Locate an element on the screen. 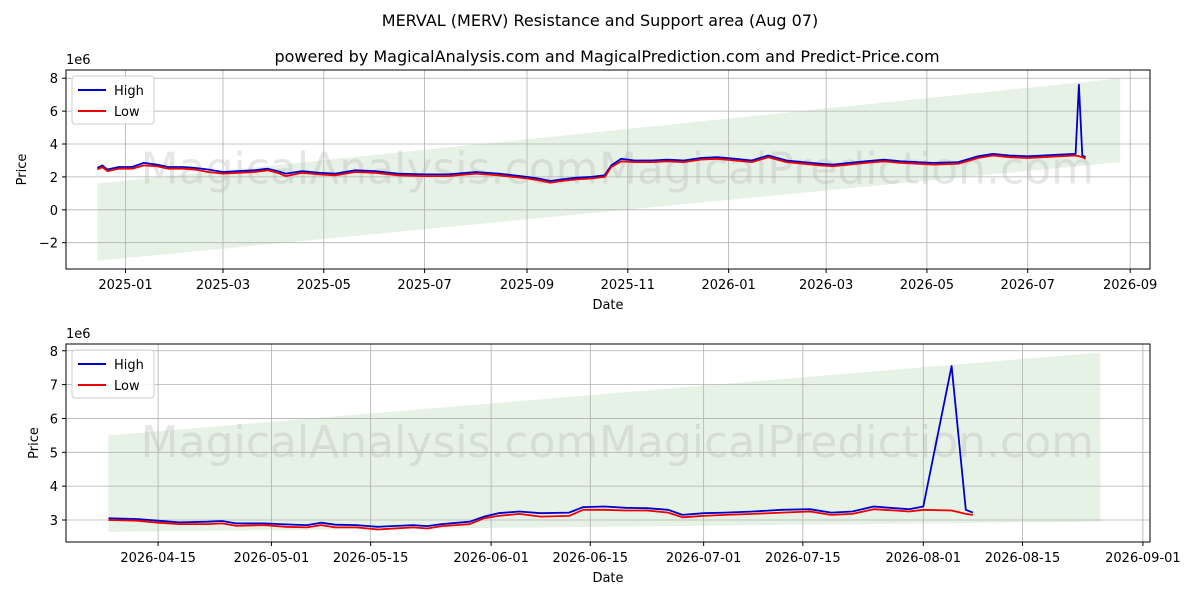 Image resolution: width=1200 pixels, height=600 pixels. x-tick-label: 2026-09-01 is located at coordinates (1143, 558).